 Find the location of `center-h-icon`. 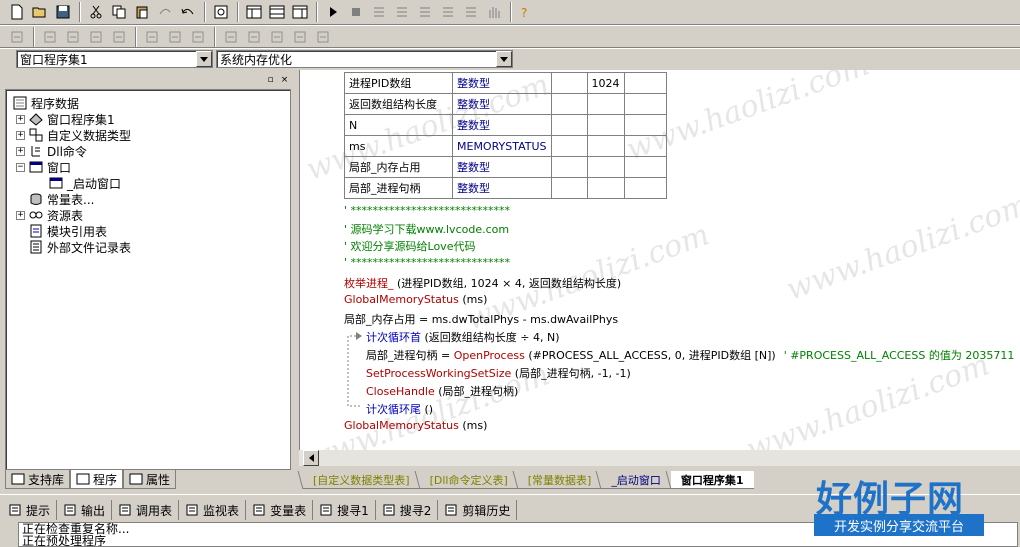

center-h-icon is located at coordinates (254, 37).